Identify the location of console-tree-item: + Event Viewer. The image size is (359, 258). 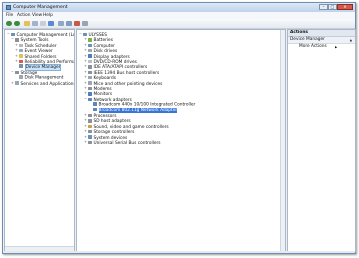
(34, 51).